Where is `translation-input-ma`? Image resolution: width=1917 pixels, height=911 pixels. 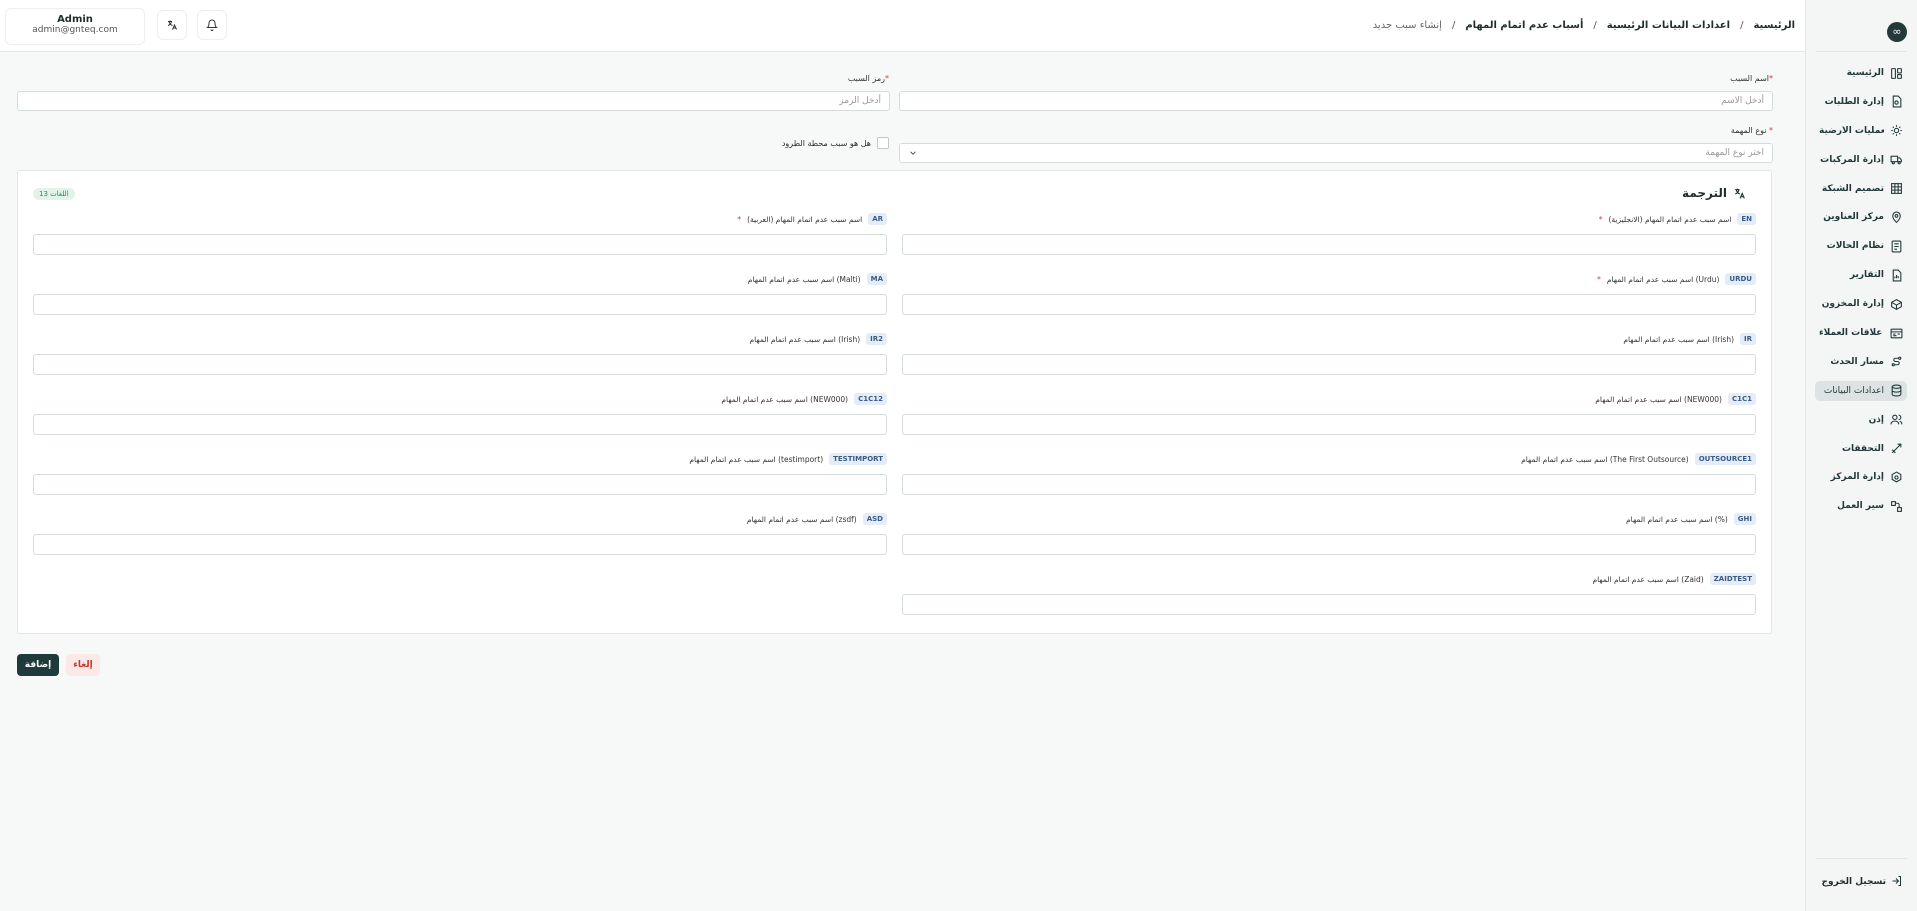
translation-input-ma is located at coordinates (460, 304).